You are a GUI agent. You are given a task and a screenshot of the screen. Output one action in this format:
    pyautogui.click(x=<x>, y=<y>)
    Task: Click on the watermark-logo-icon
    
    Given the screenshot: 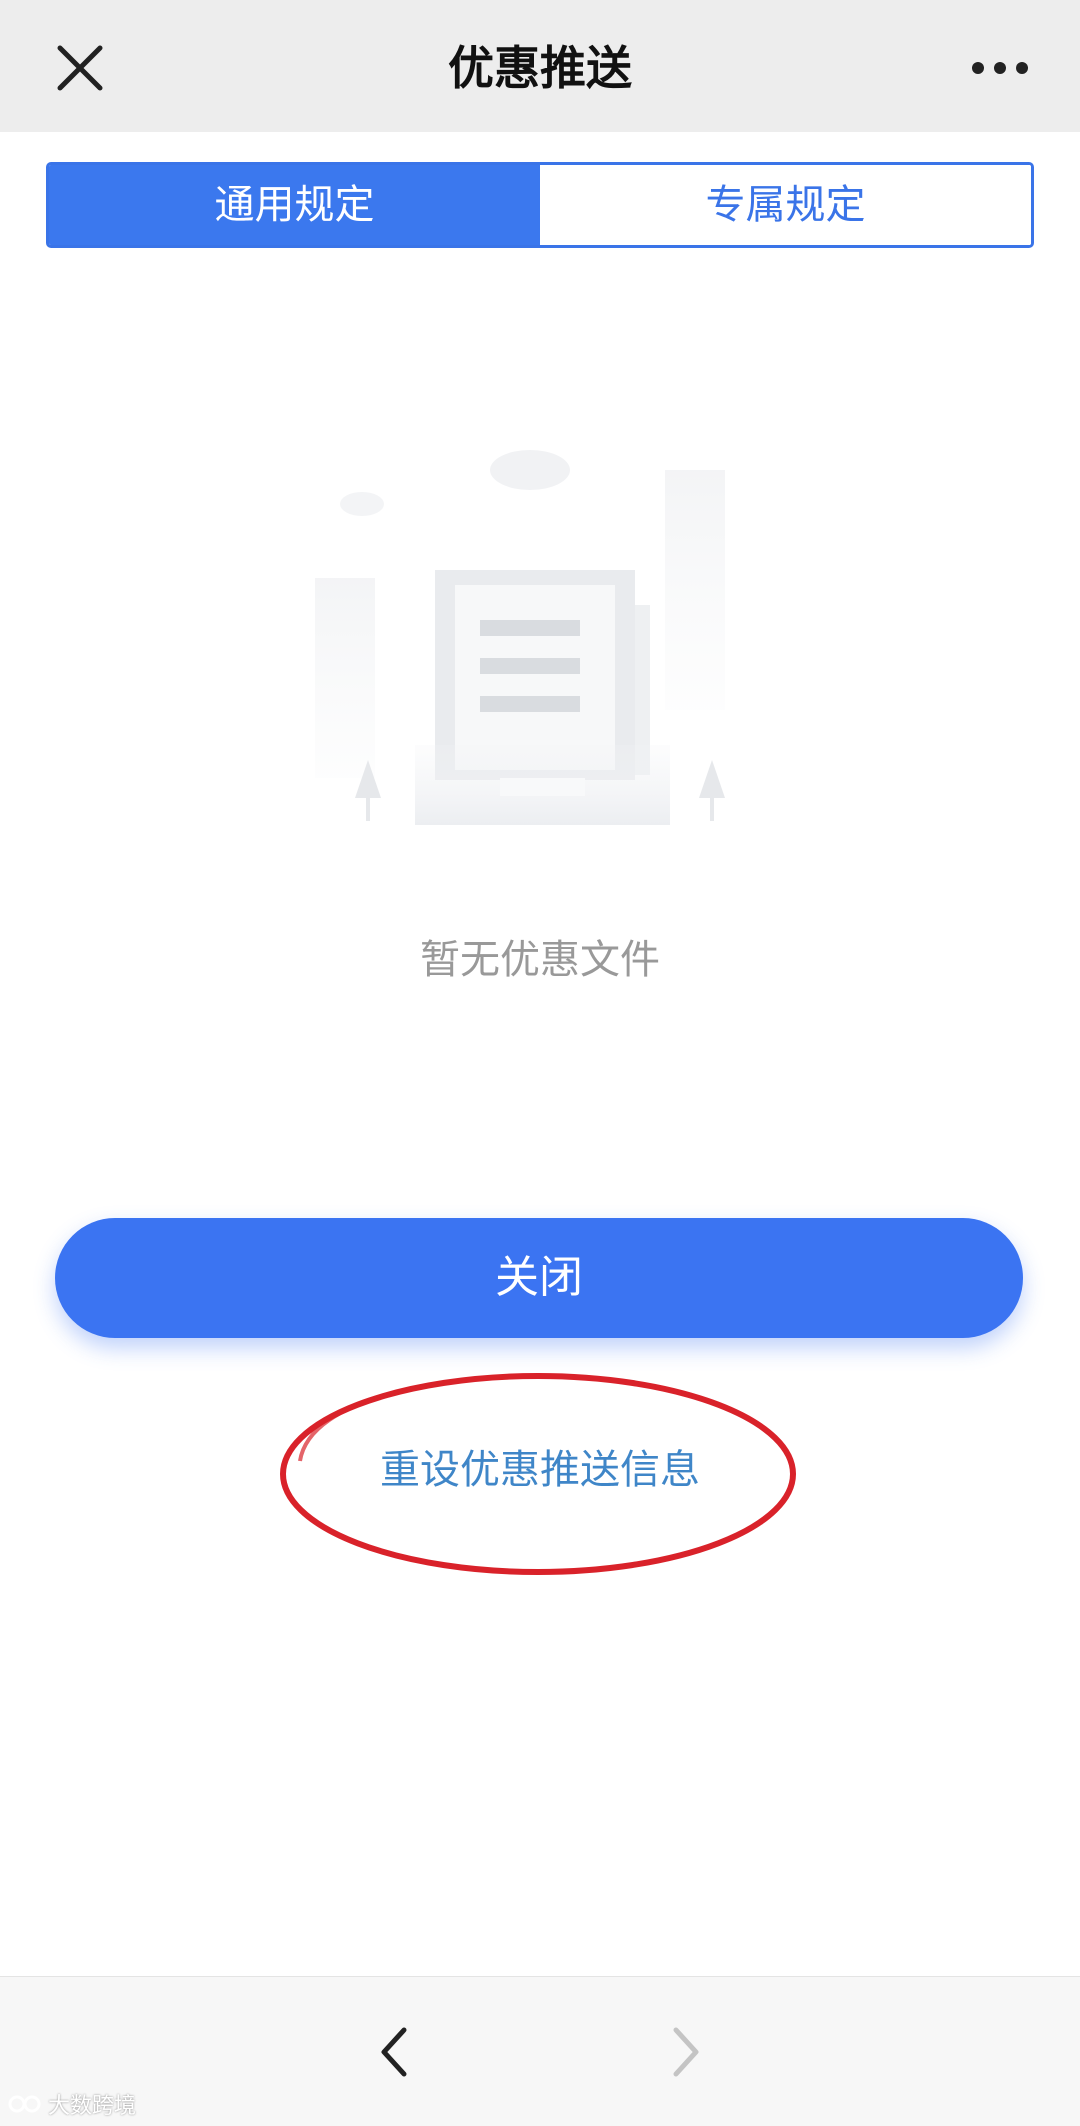 What is the action you would take?
    pyautogui.click(x=24, y=2104)
    